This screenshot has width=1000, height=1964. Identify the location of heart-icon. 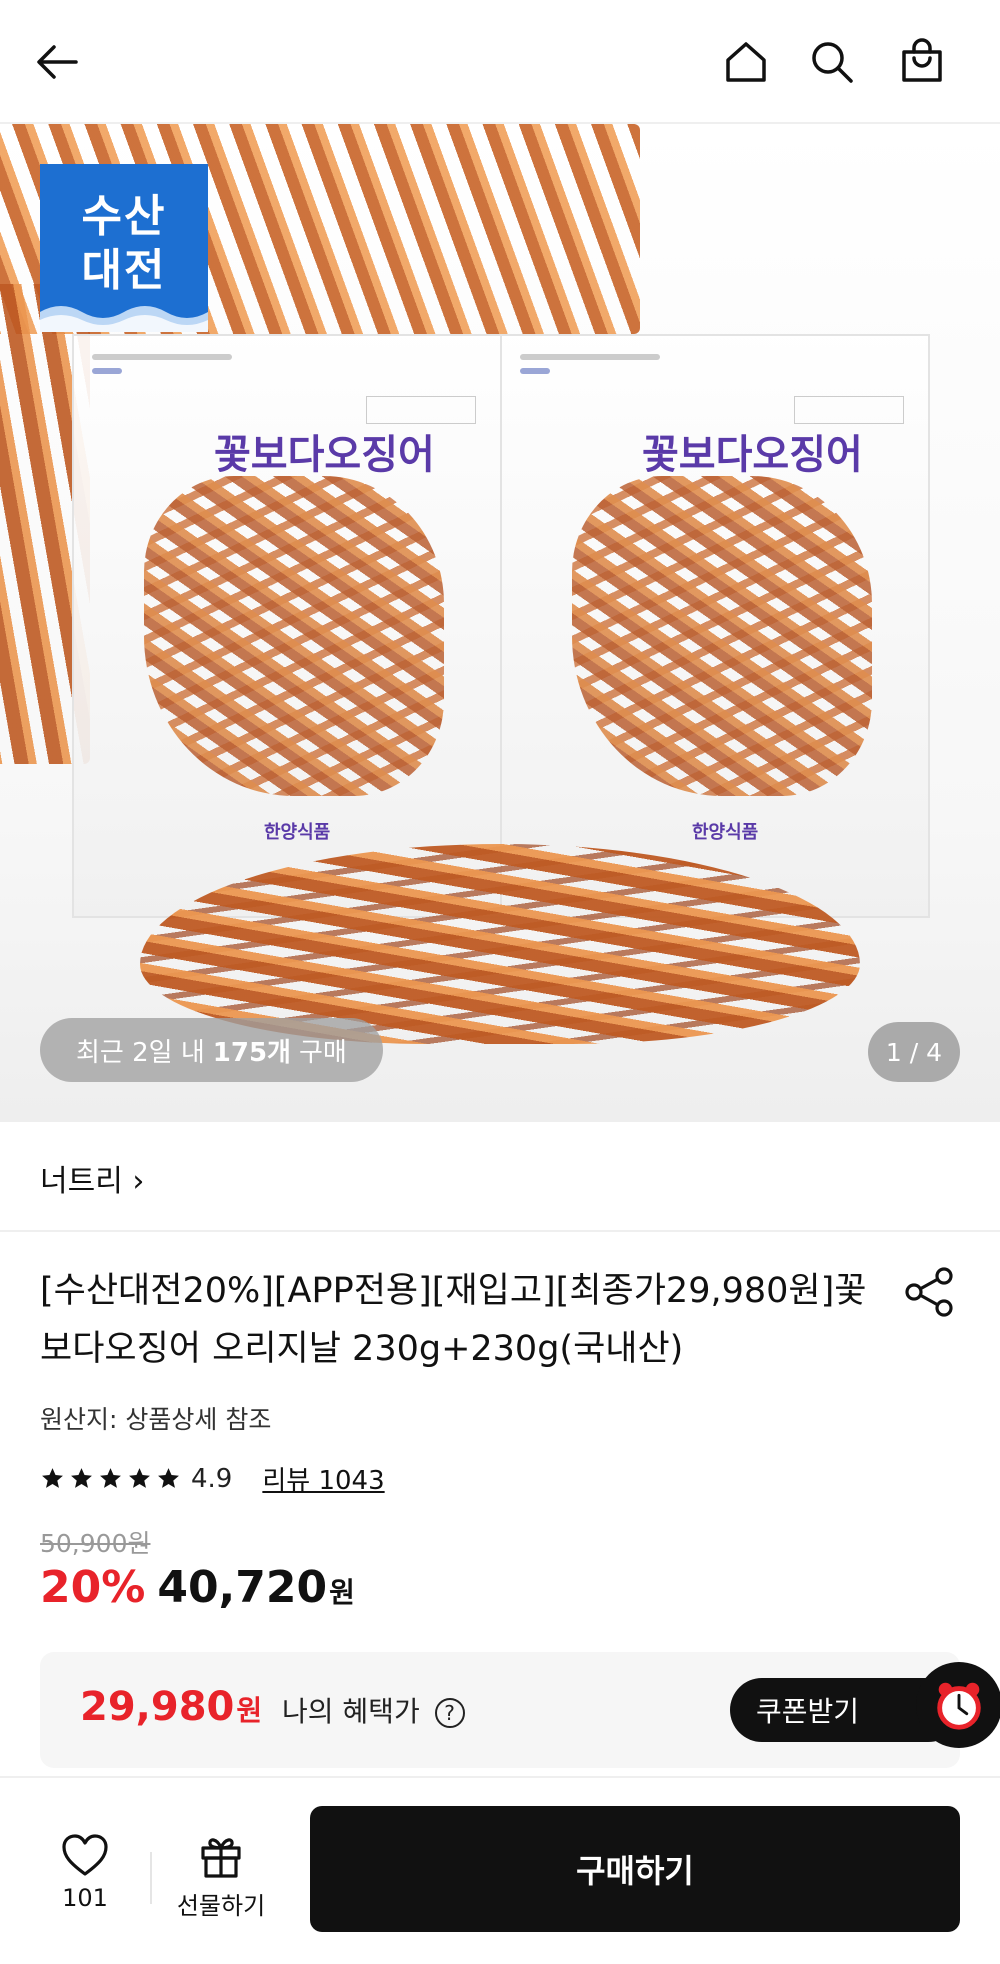
(85, 1855).